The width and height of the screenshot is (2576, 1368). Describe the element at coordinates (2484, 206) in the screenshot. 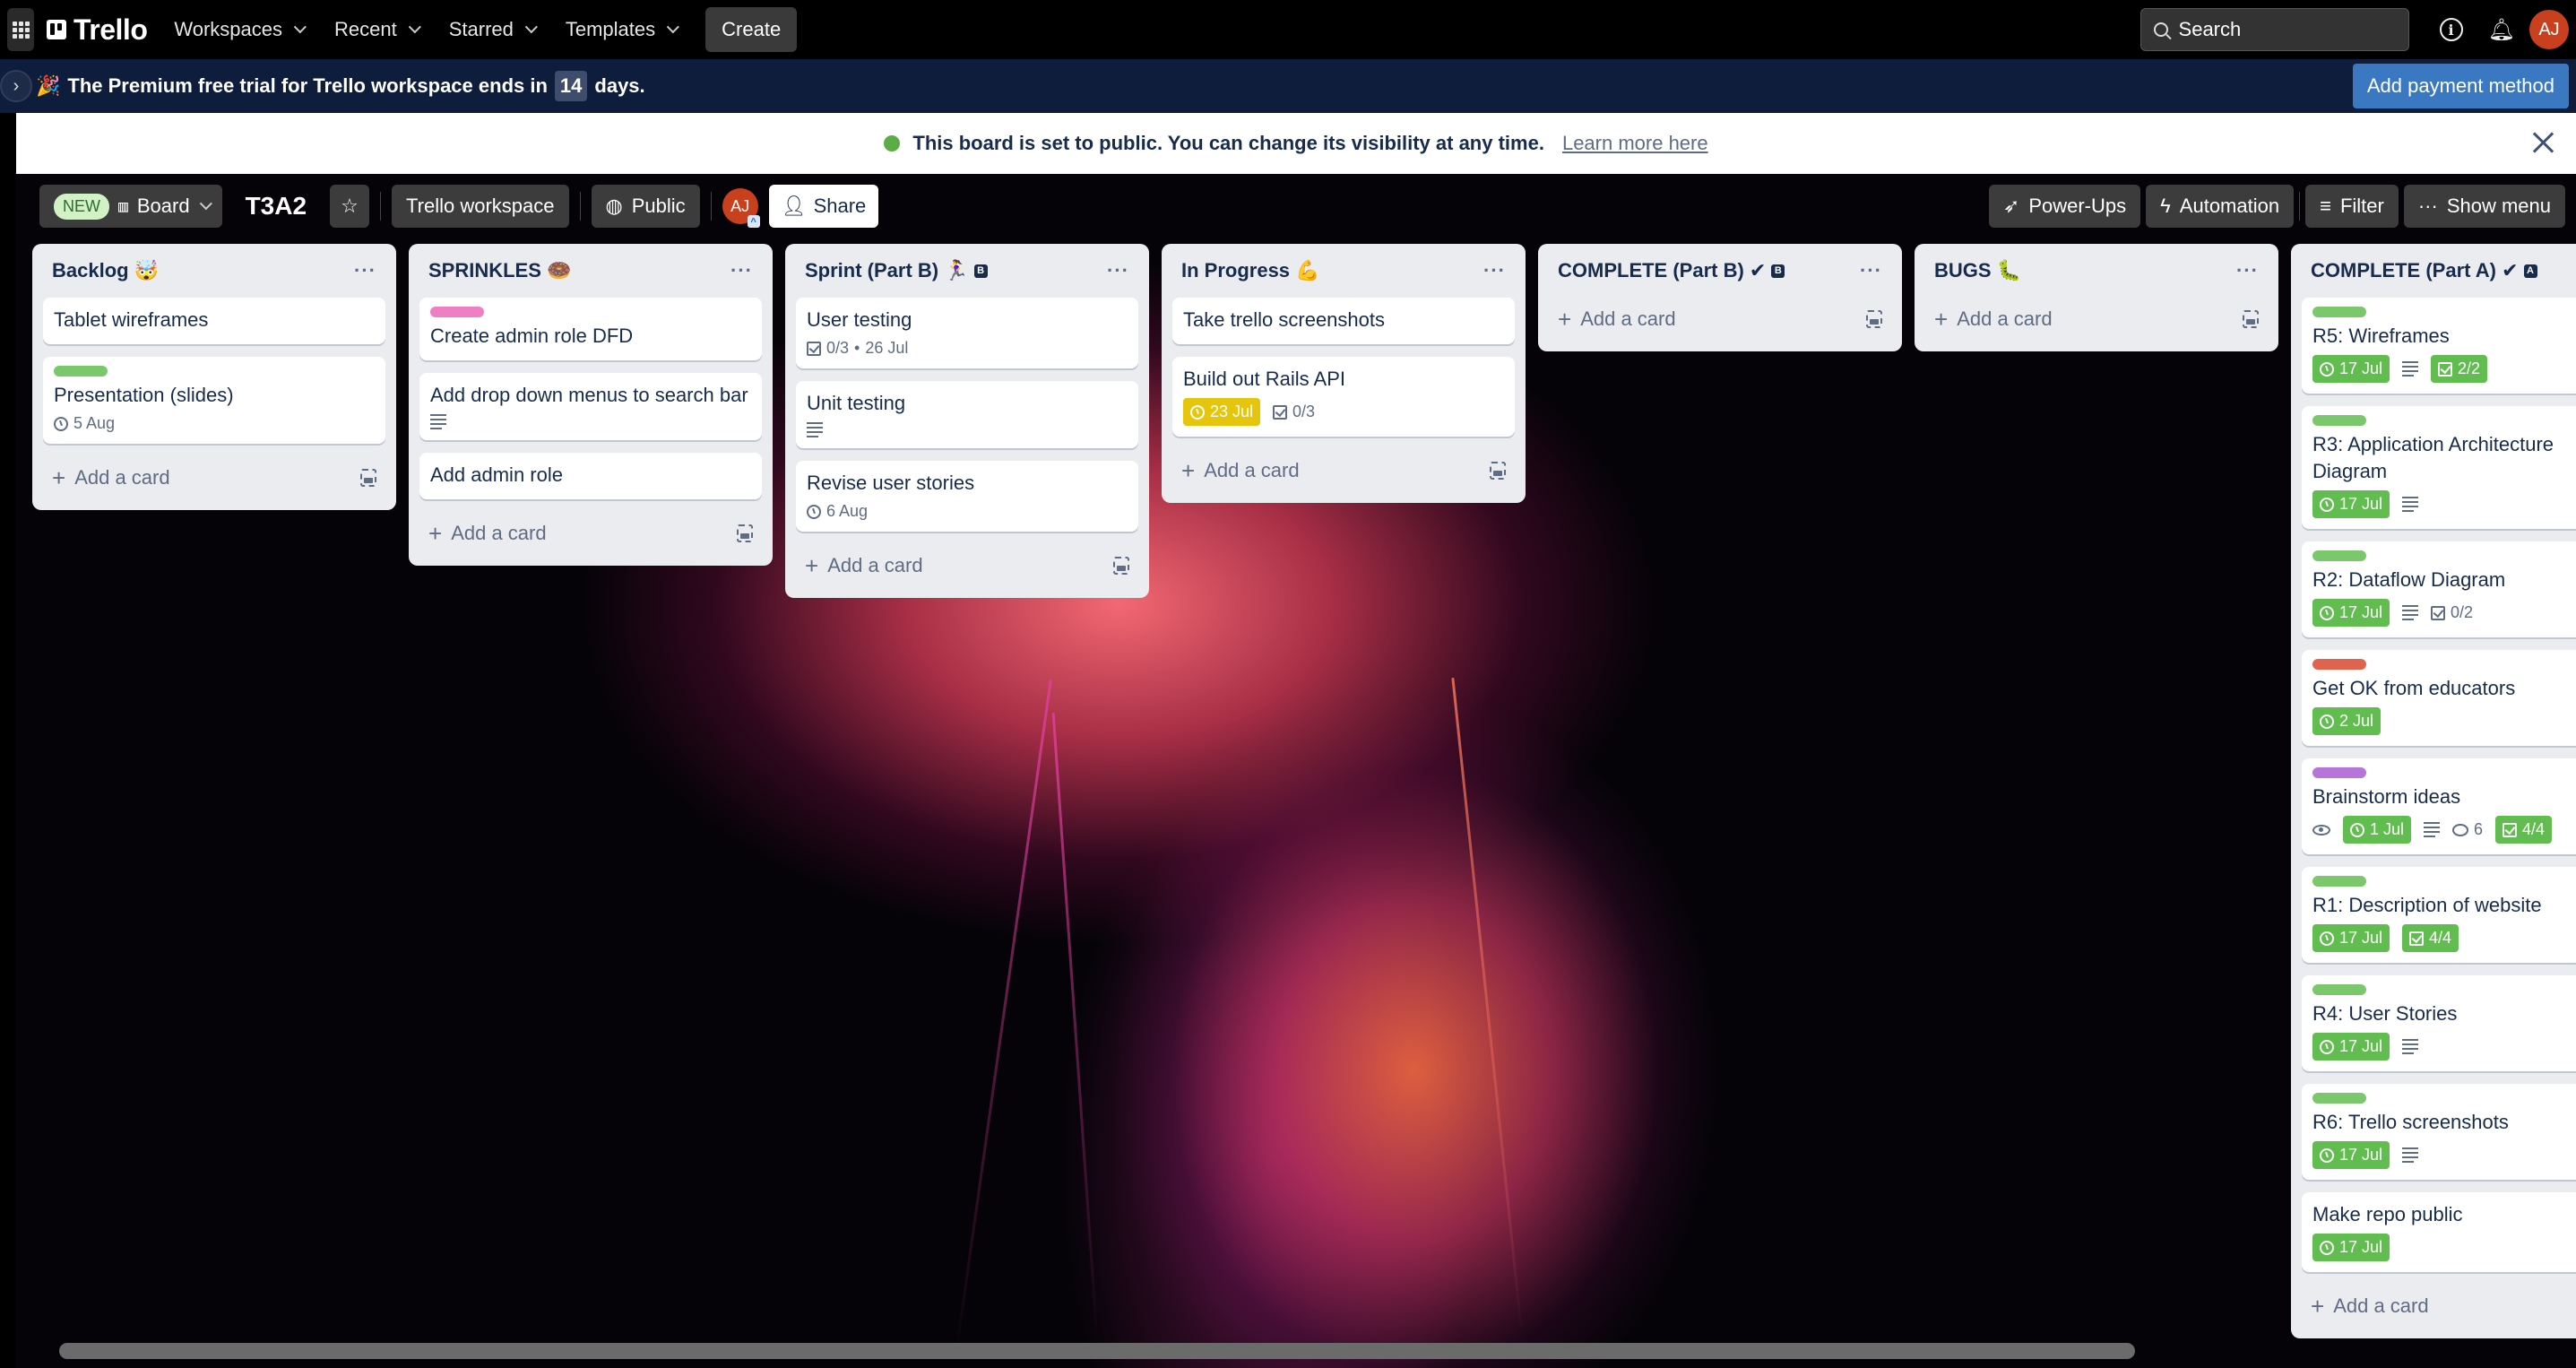

I see `show-menu-button: ··· Show menu` at that location.